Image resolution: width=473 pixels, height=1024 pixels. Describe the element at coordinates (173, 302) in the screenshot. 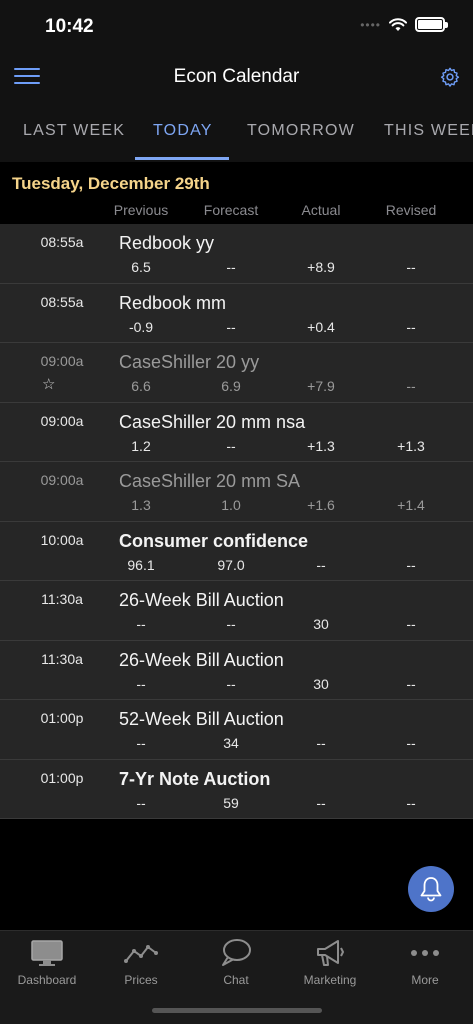

I see `event-name: Redbook mm` at that location.